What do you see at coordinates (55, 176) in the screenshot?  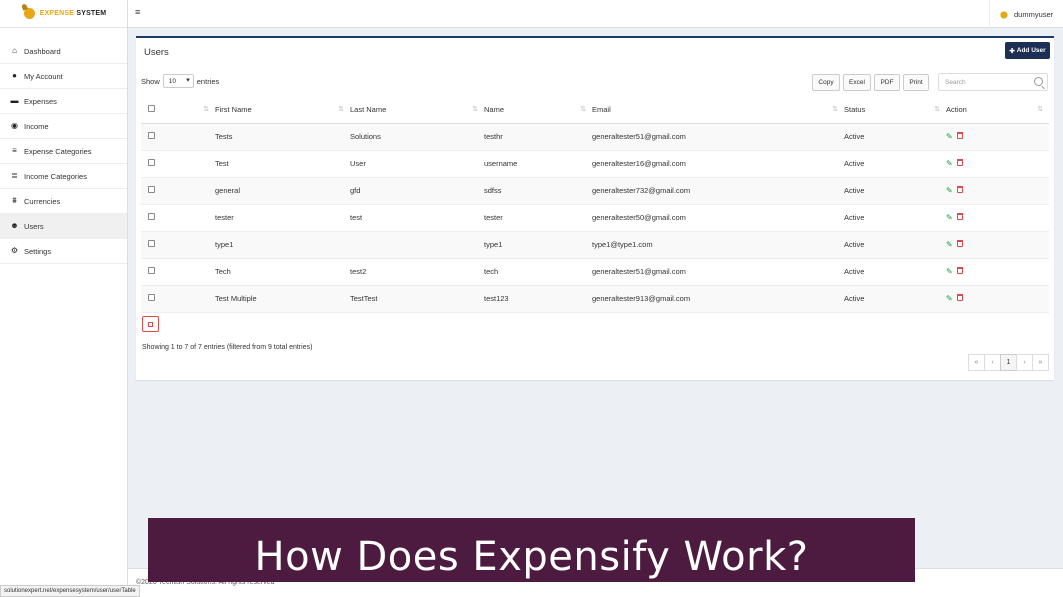 I see `sidebar-item-label: Income Categories` at bounding box center [55, 176].